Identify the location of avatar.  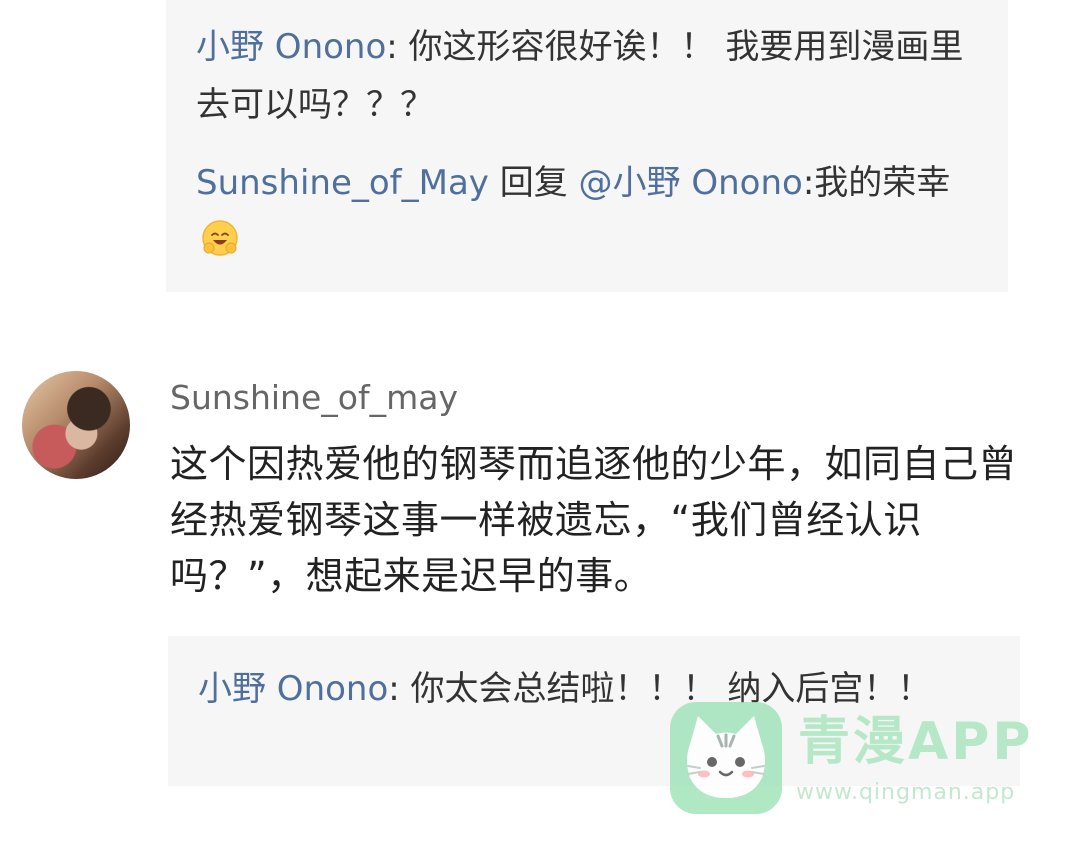
(76, 425).